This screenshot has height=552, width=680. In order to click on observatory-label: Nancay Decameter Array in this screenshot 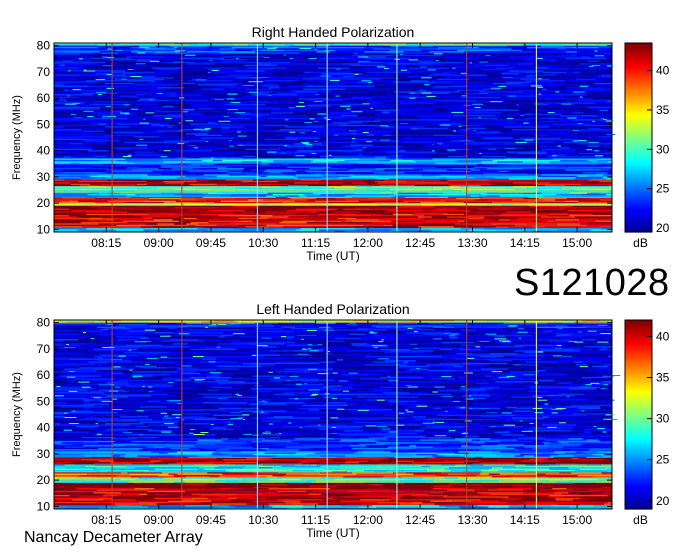, I will do `click(113, 537)`.